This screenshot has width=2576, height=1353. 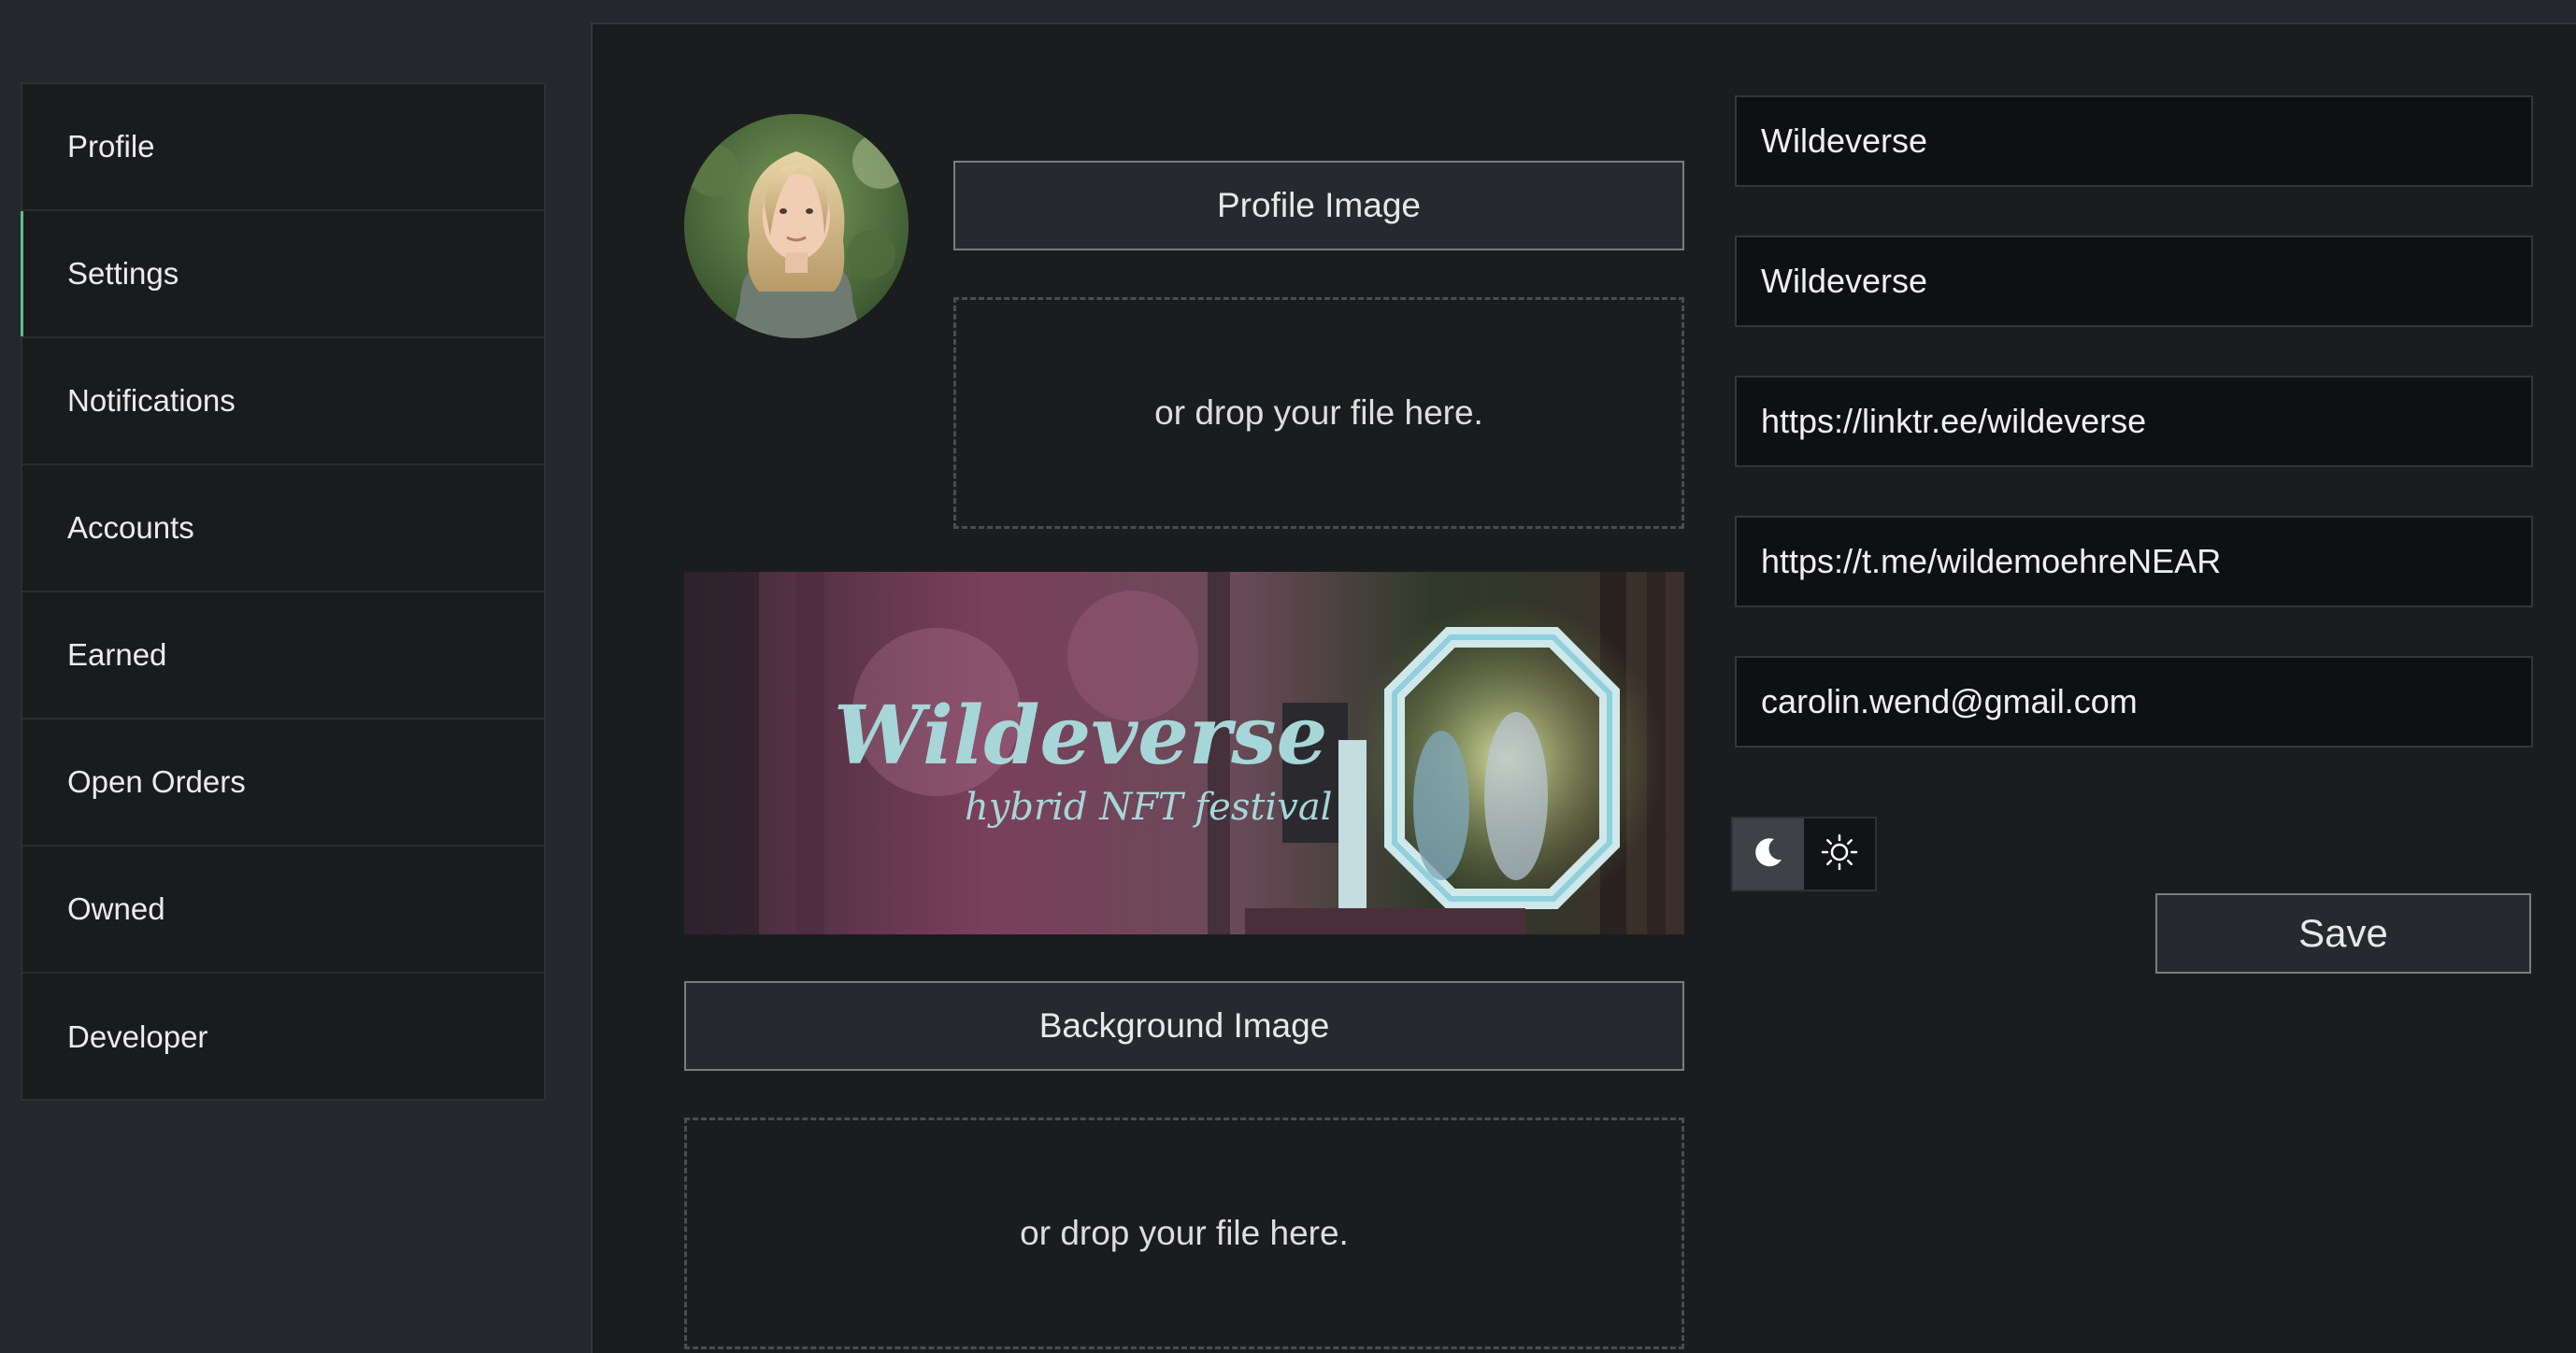 What do you see at coordinates (1954, 421) in the screenshot?
I see `website-field-value: https://linktr.ee/wildeverse` at bounding box center [1954, 421].